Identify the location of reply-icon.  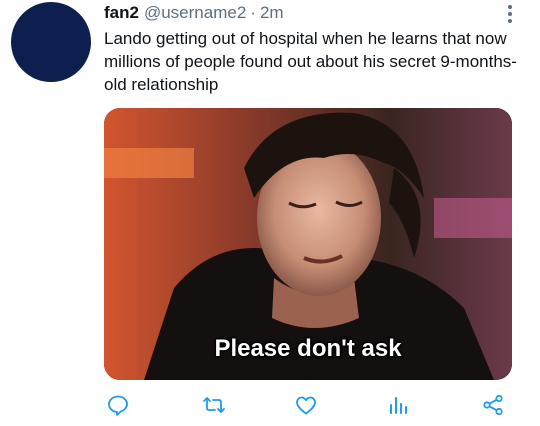
(118, 405).